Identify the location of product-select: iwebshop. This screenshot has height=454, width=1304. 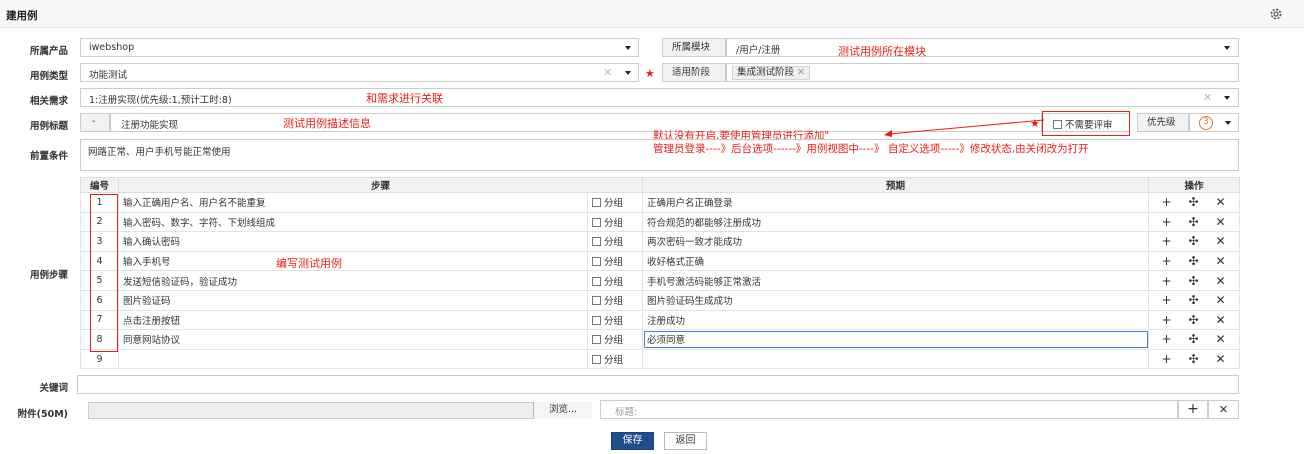
(359, 47).